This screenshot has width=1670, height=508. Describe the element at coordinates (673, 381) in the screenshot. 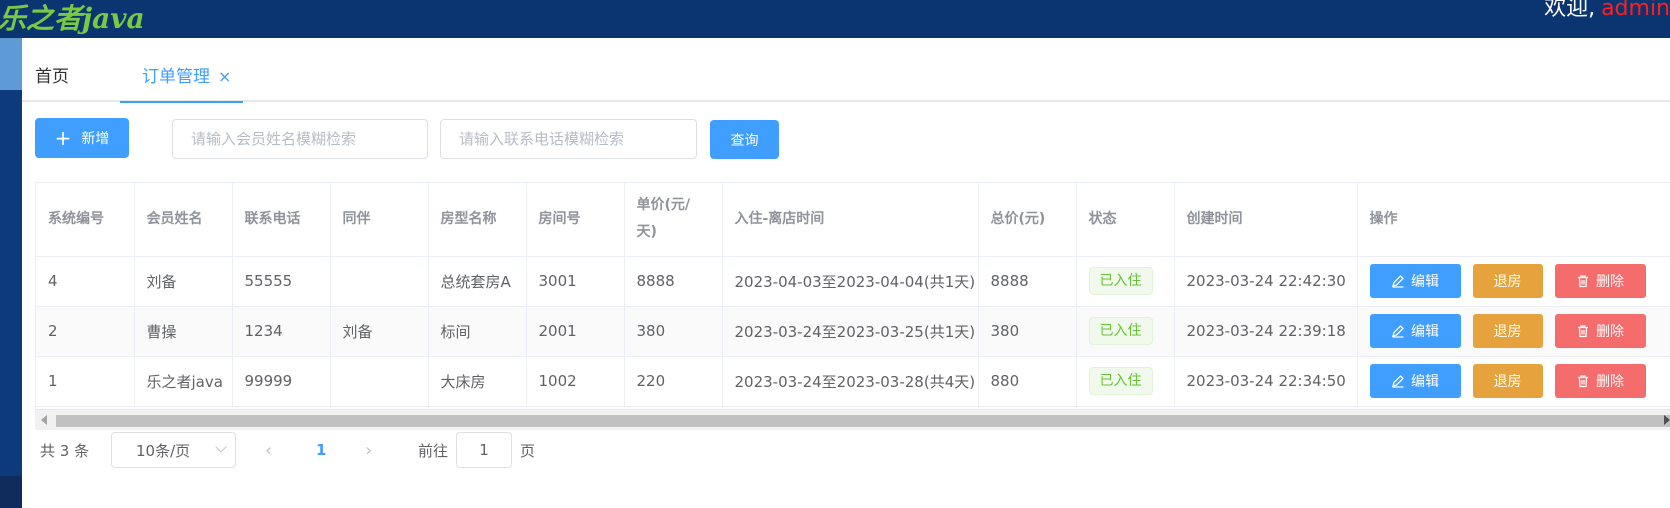

I see `cell-unit-price: 220` at that location.